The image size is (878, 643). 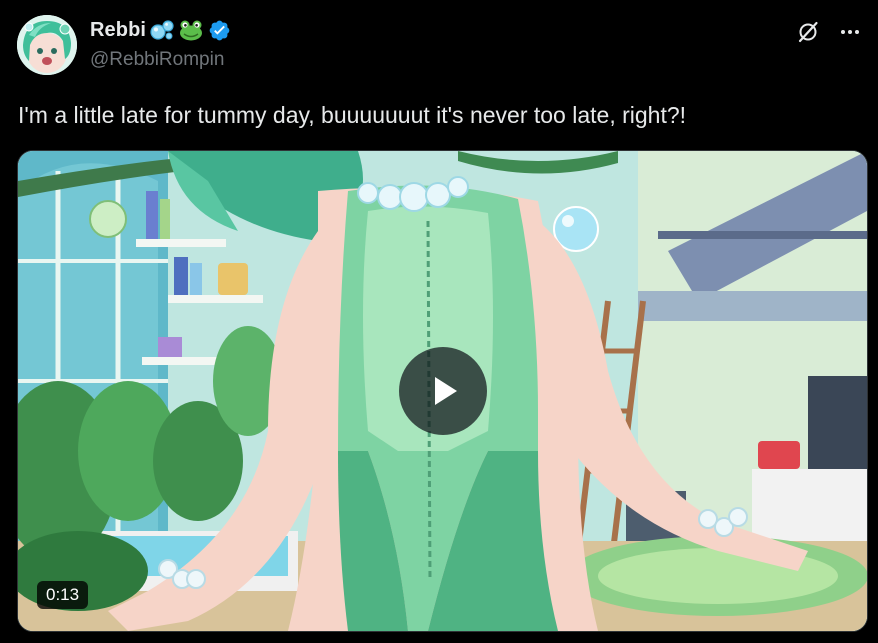 What do you see at coordinates (219, 30) in the screenshot?
I see `verified-badge-icon` at bounding box center [219, 30].